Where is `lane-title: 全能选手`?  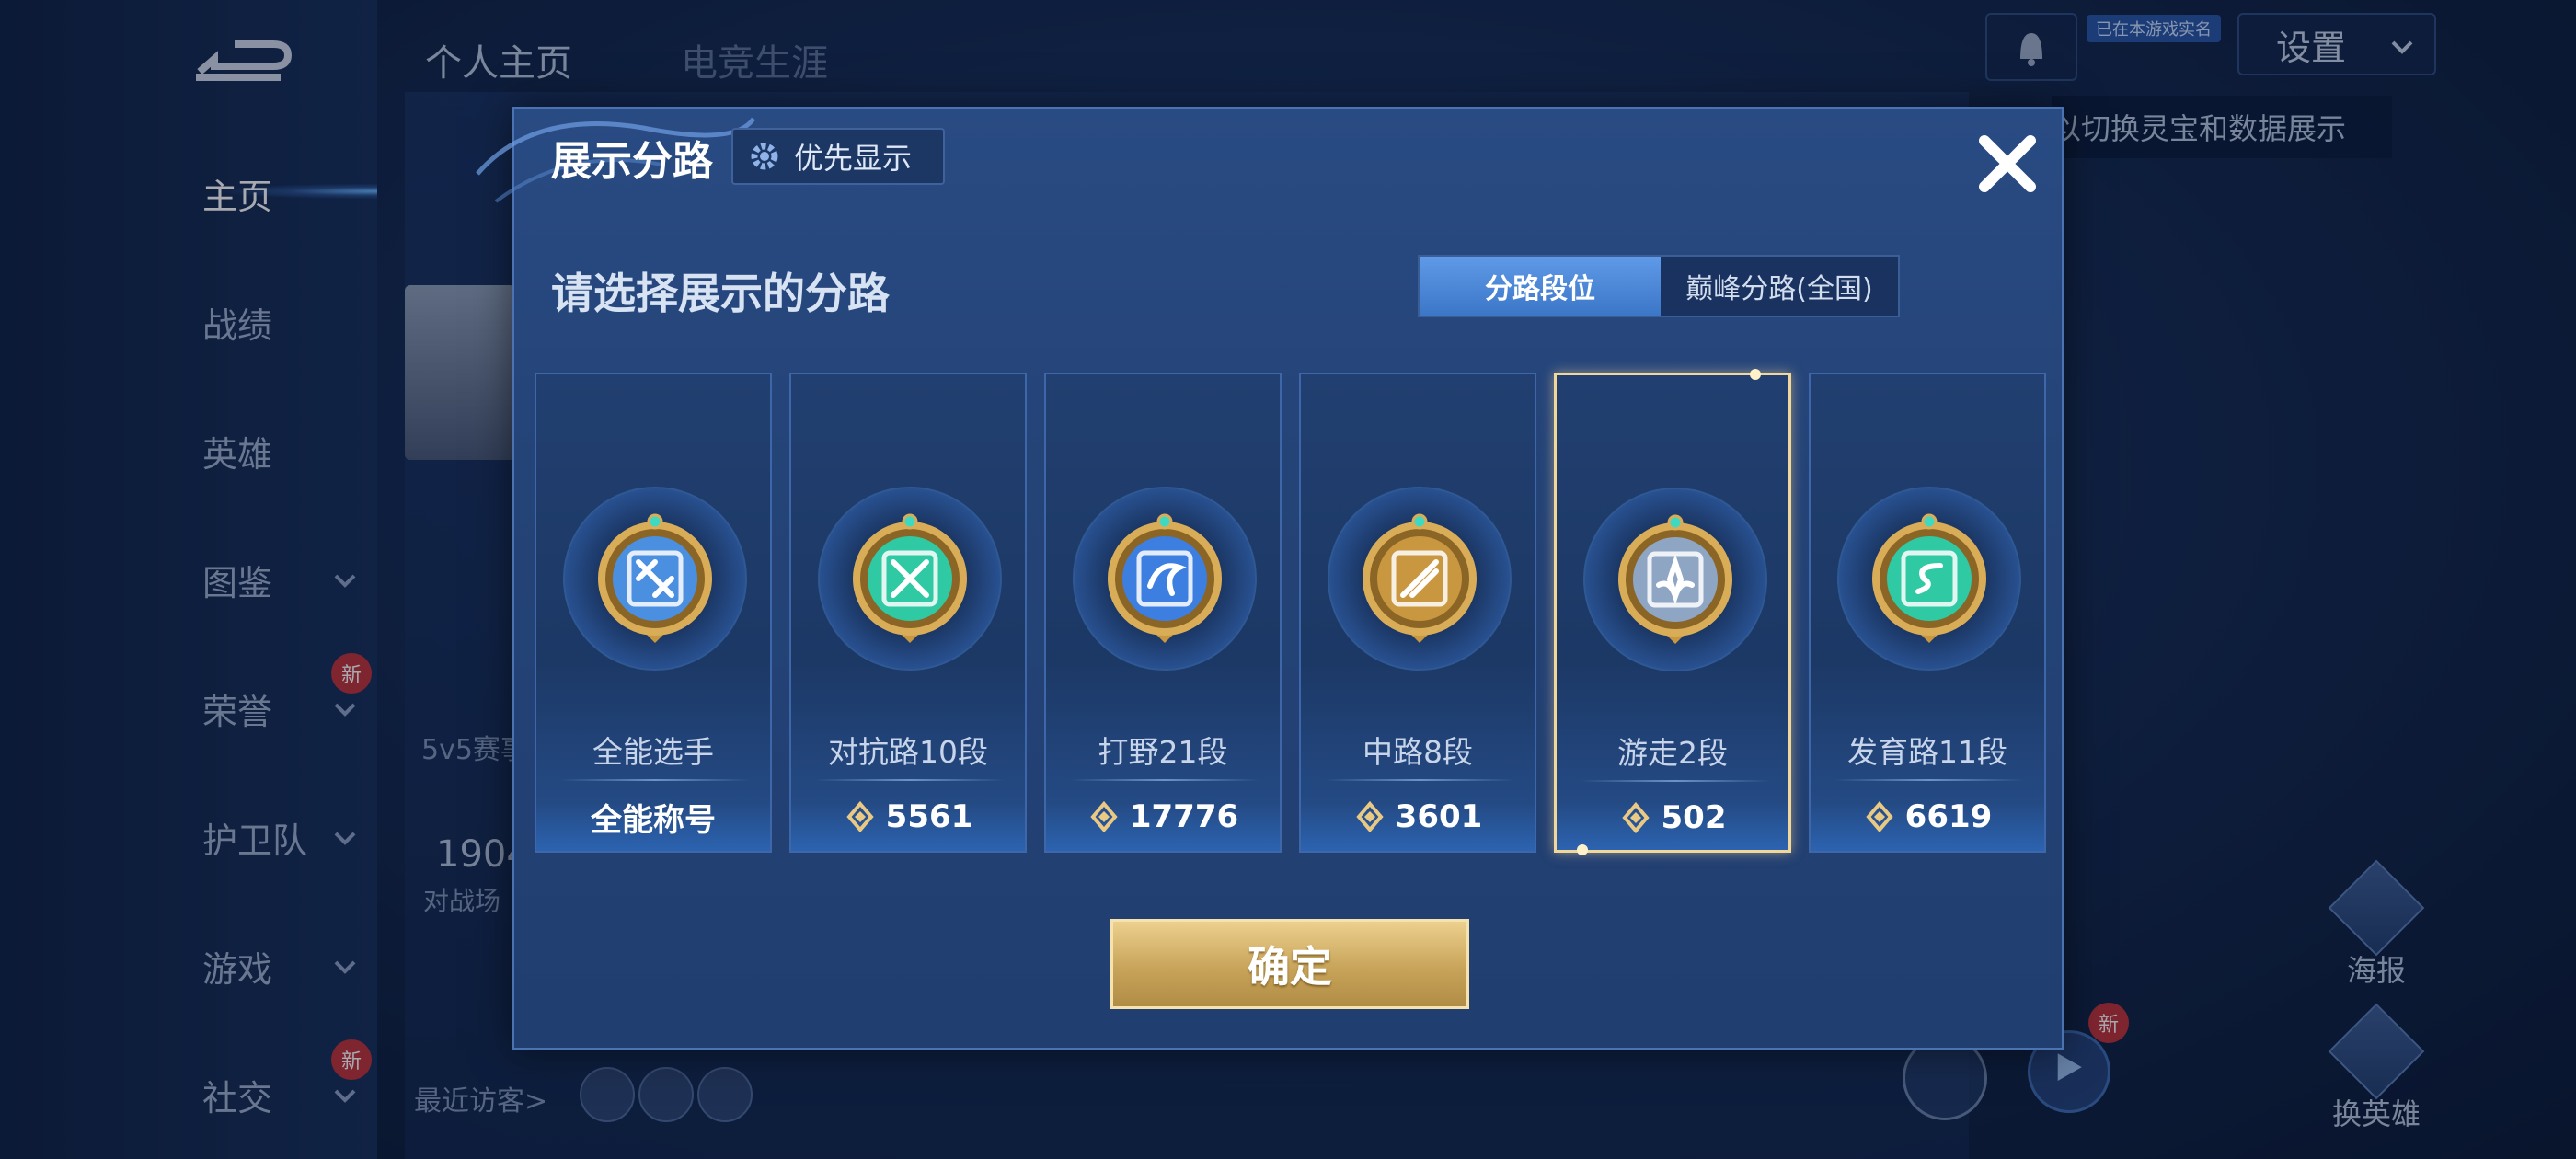
lane-title: 全能选手 is located at coordinates (653, 752).